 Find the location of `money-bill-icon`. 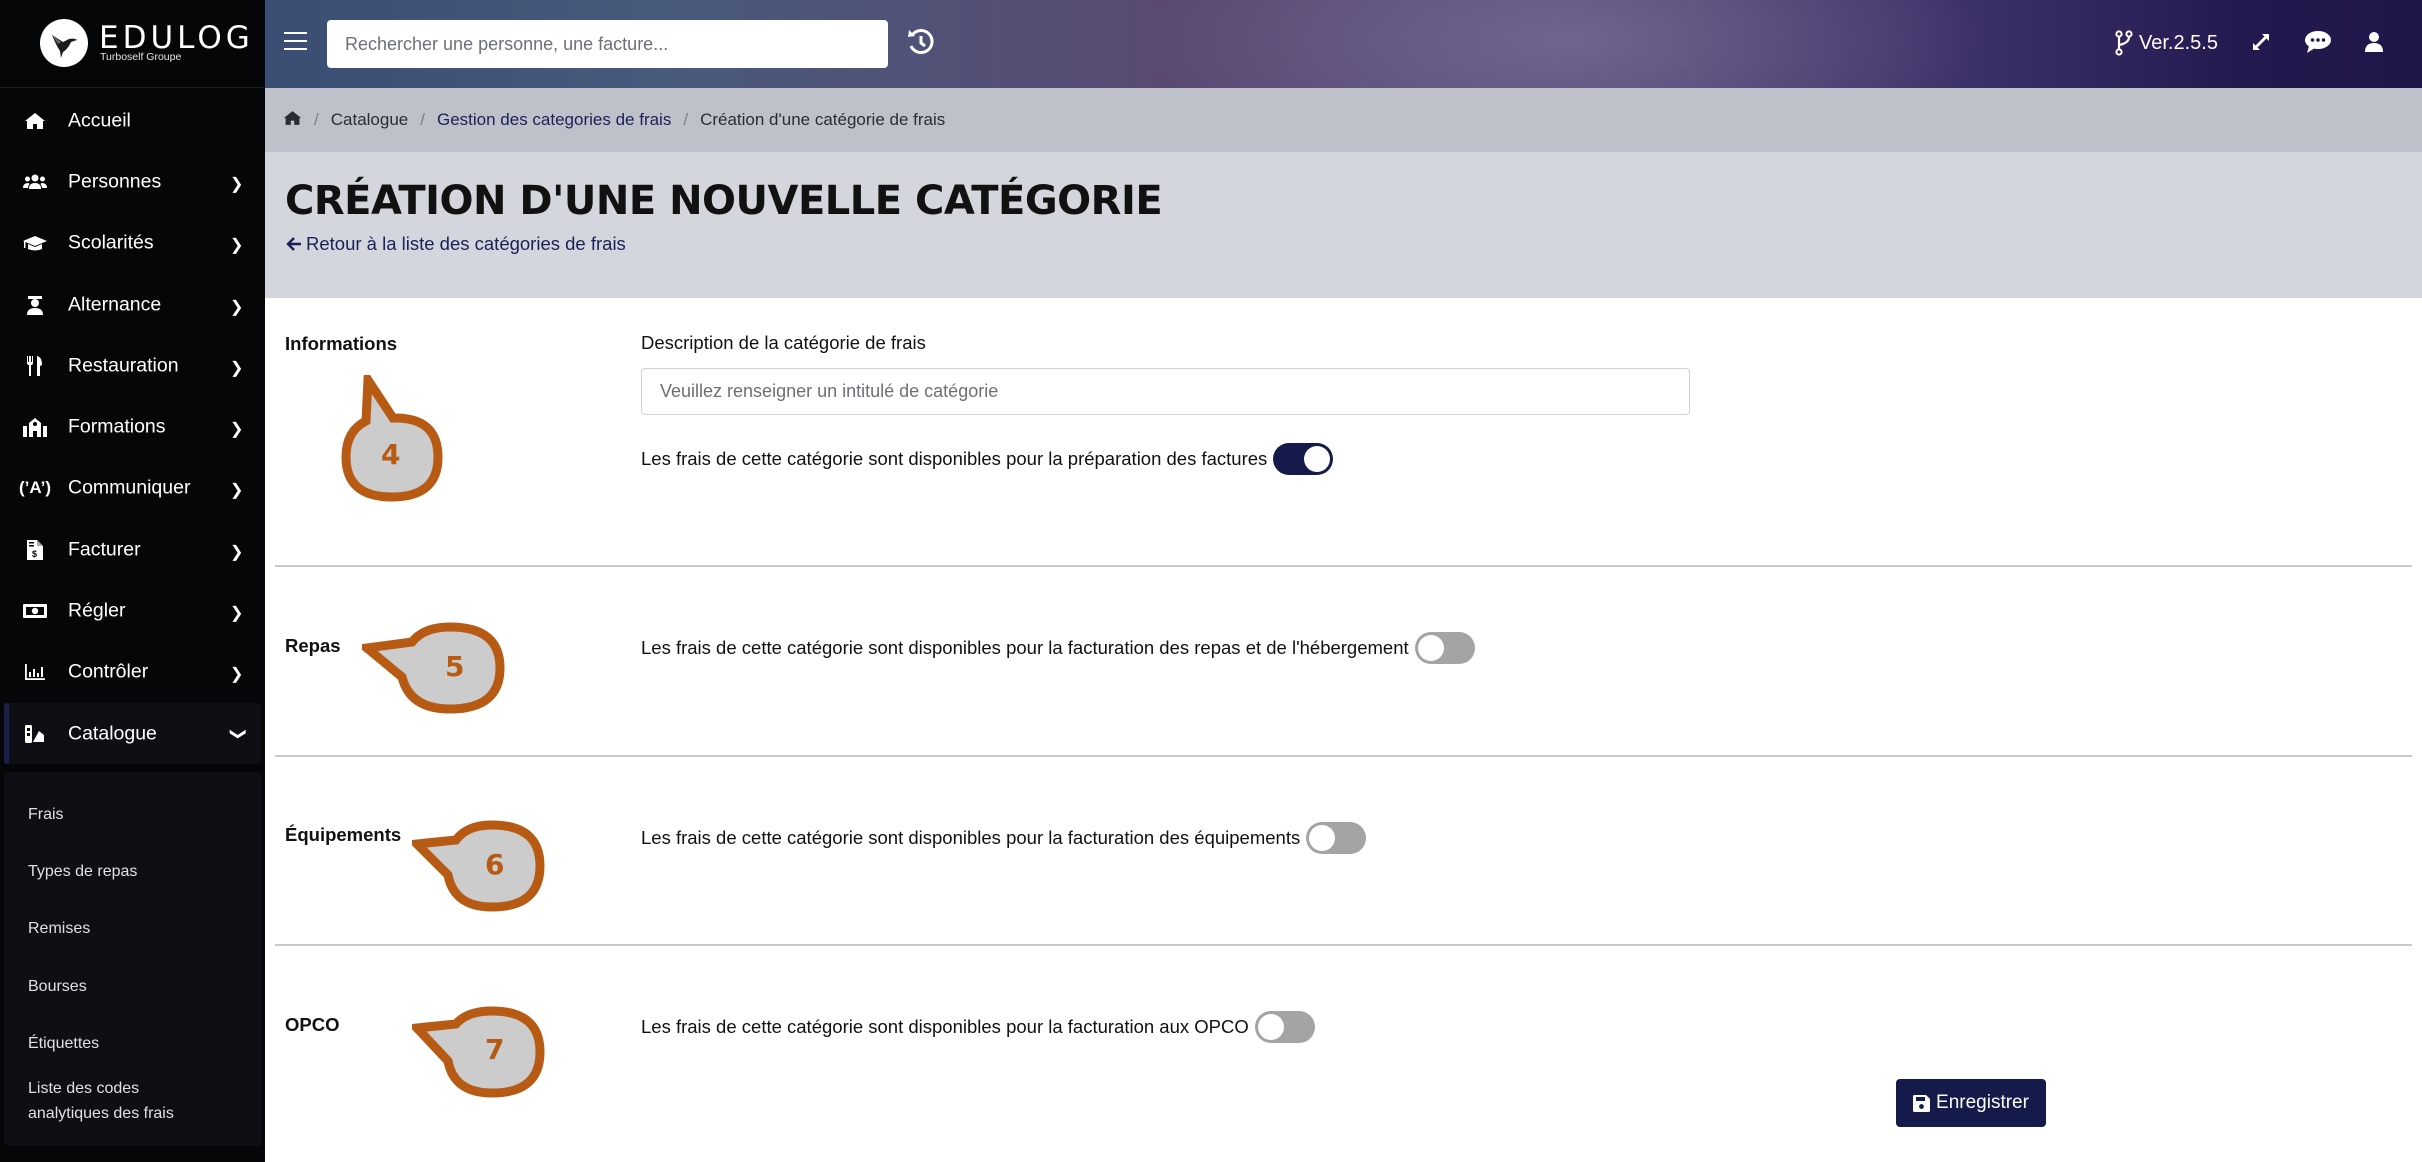

money-bill-icon is located at coordinates (35, 611).